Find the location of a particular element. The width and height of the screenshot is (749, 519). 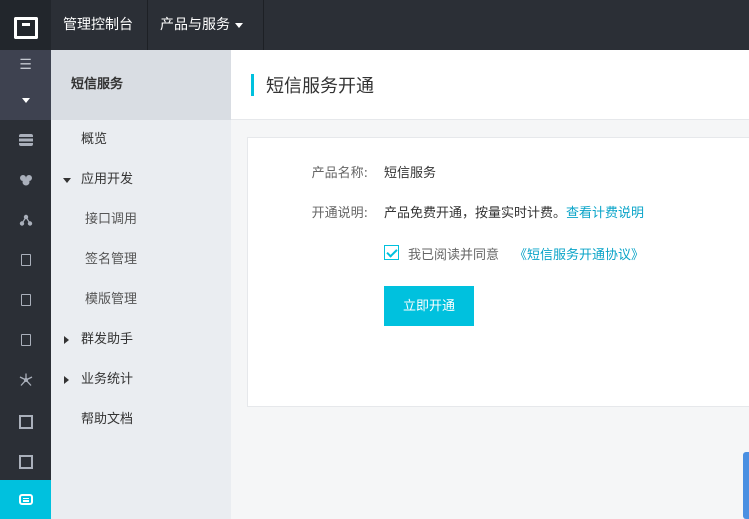

agreement-link: 《短信服务开通协议》 is located at coordinates (579, 253).